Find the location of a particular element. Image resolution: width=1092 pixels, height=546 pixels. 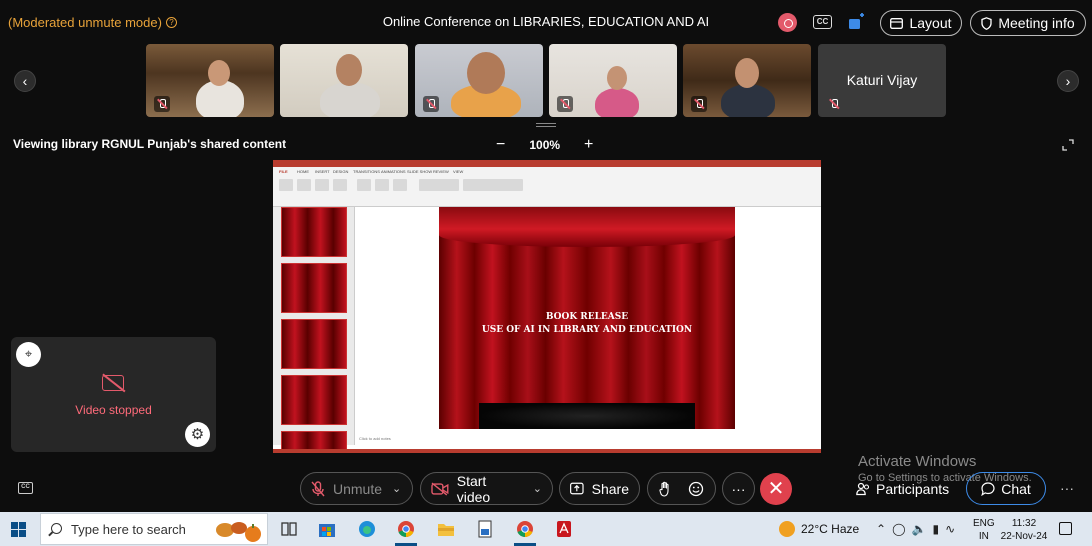

more-options-button: ··· is located at coordinates (738, 488).